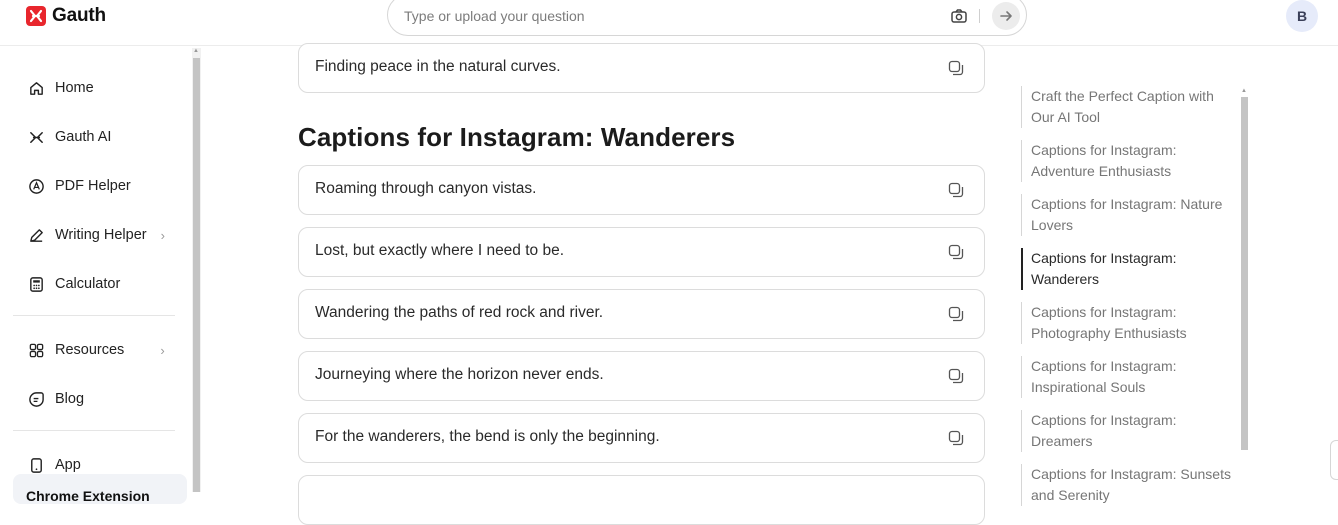 The image size is (1338, 525). Describe the element at coordinates (88, 496) in the screenshot. I see `chrome-extension-label: Chrome Extension` at that location.